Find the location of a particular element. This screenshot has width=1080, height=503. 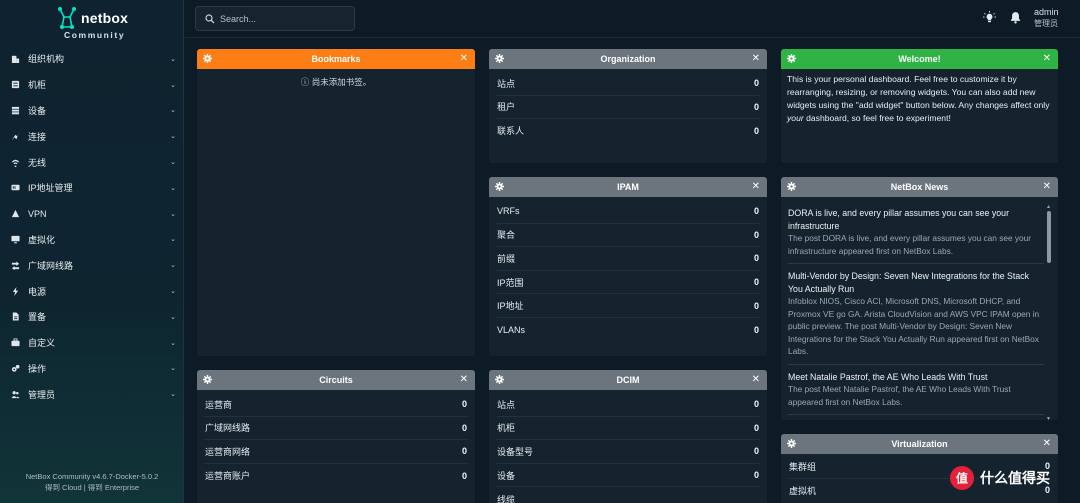

table-row: IP范围 0 is located at coordinates (628, 283).